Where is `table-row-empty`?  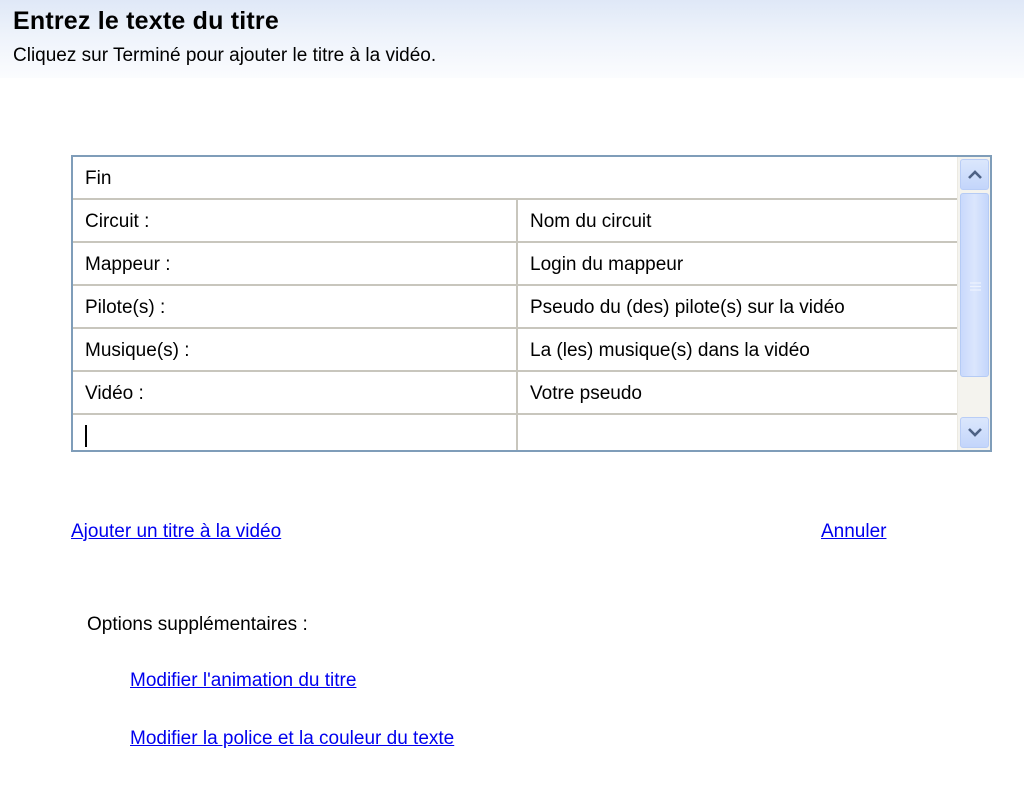
table-row-empty is located at coordinates (516, 432).